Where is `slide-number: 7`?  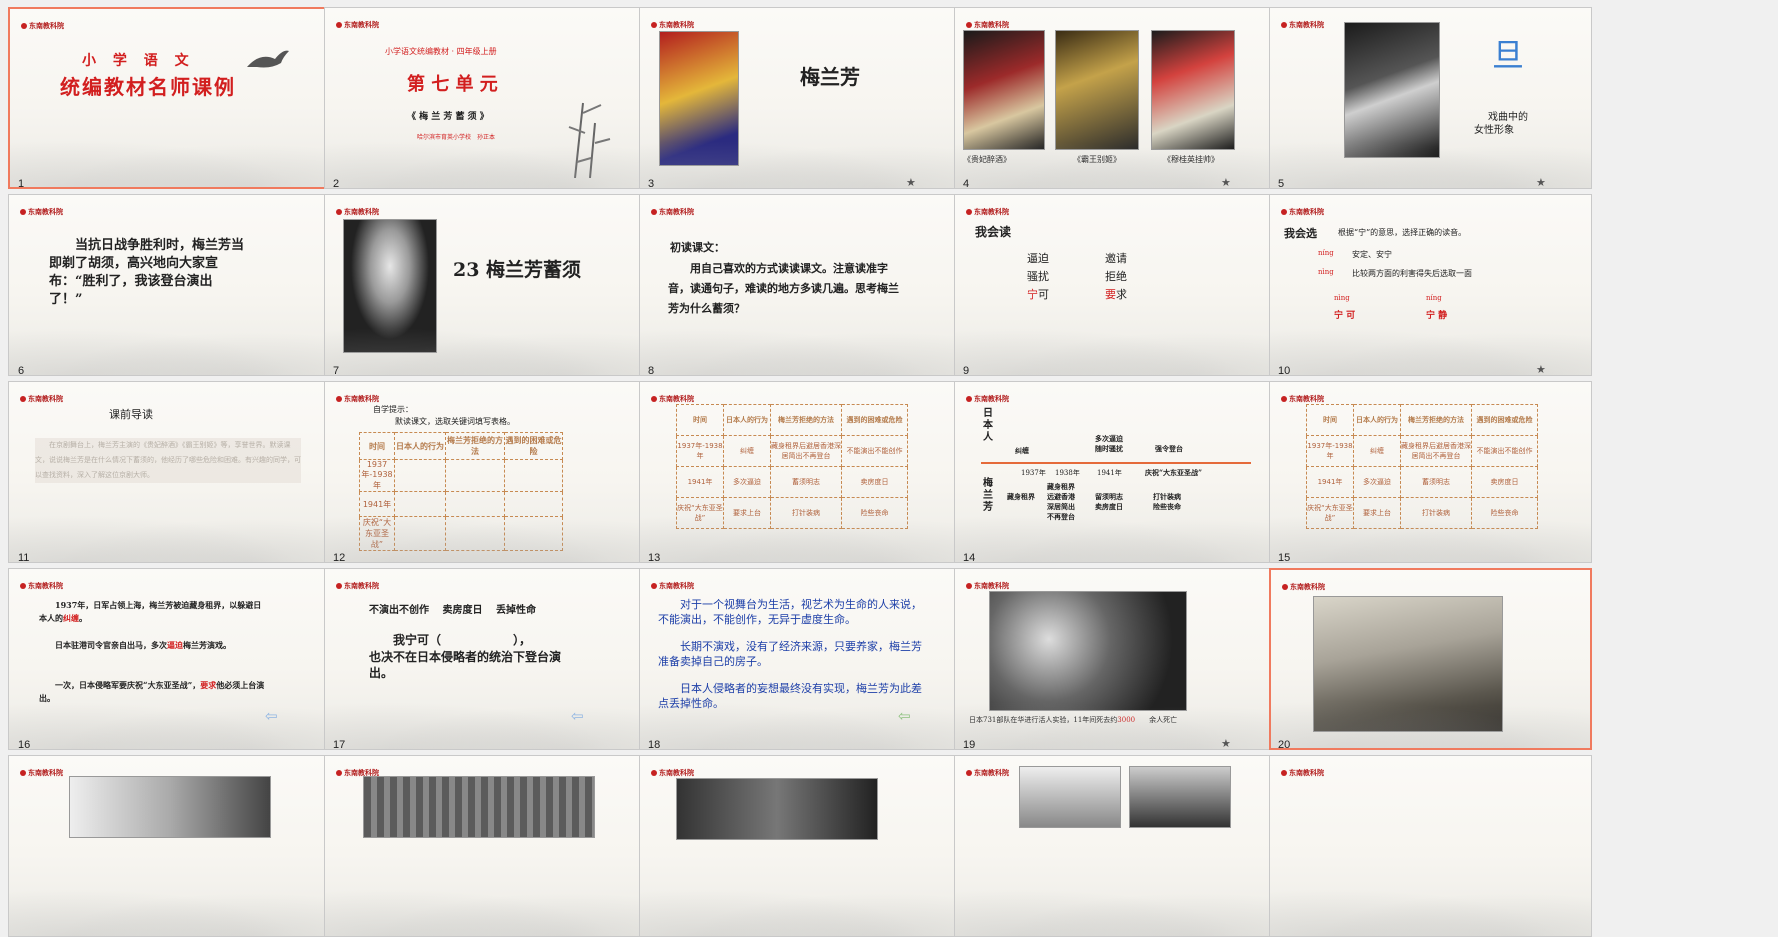
slide-number: 7 is located at coordinates (336, 371).